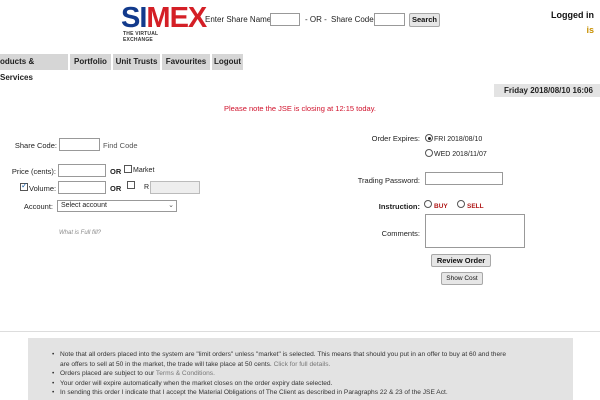 The height and width of the screenshot is (400, 600). Describe the element at coordinates (590, 30) in the screenshot. I see `logged-in-suffix: is` at that location.